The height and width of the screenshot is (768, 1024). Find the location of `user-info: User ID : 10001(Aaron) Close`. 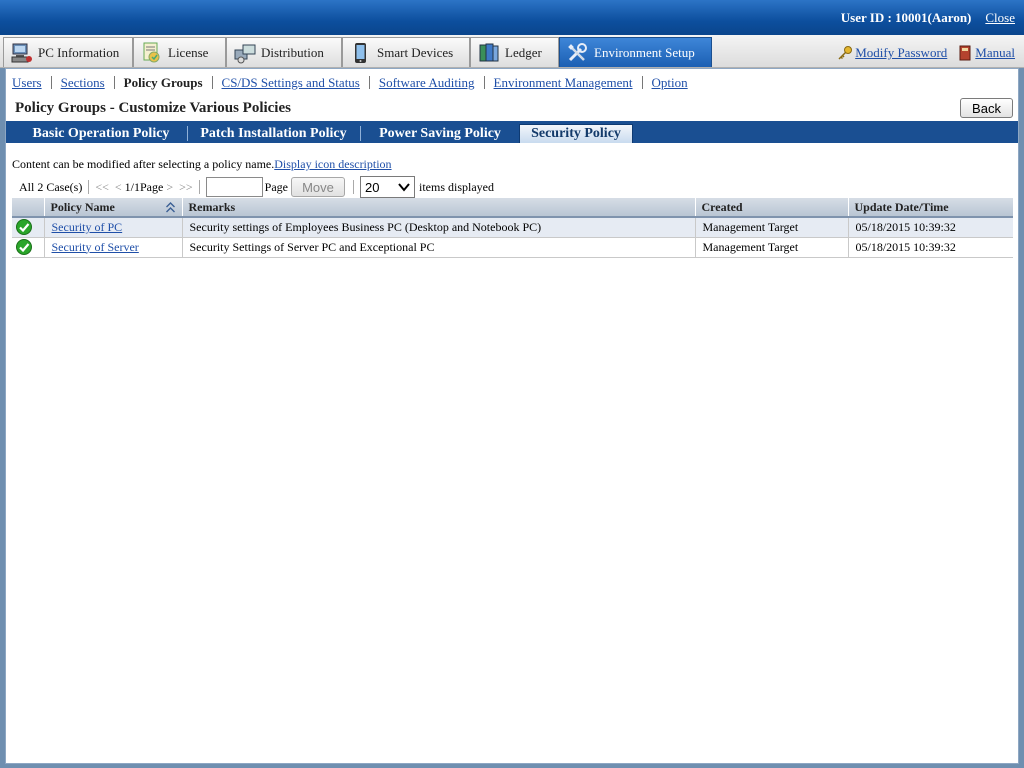

user-info: User ID : 10001(Aaron) Close is located at coordinates (928, 18).